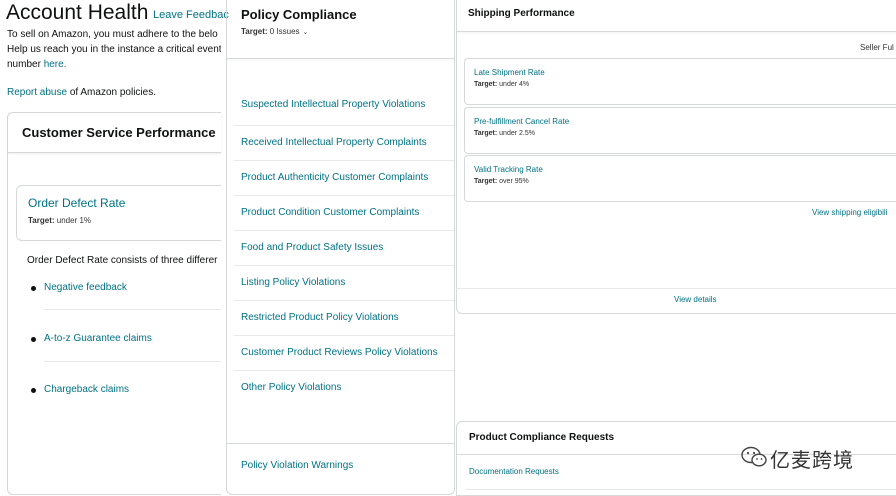 Image resolution: width=896 pixels, height=496 pixels. Describe the element at coordinates (119, 132) in the screenshot. I see `customer-service-title: Customer Service Performance` at that location.